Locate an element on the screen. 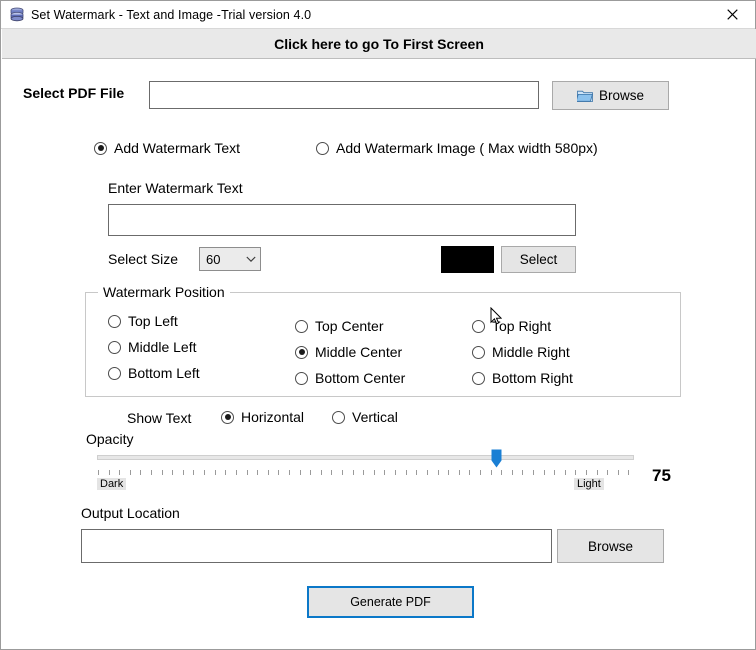  radio-position-bottom-left-label: Bottom Left is located at coordinates (164, 373).